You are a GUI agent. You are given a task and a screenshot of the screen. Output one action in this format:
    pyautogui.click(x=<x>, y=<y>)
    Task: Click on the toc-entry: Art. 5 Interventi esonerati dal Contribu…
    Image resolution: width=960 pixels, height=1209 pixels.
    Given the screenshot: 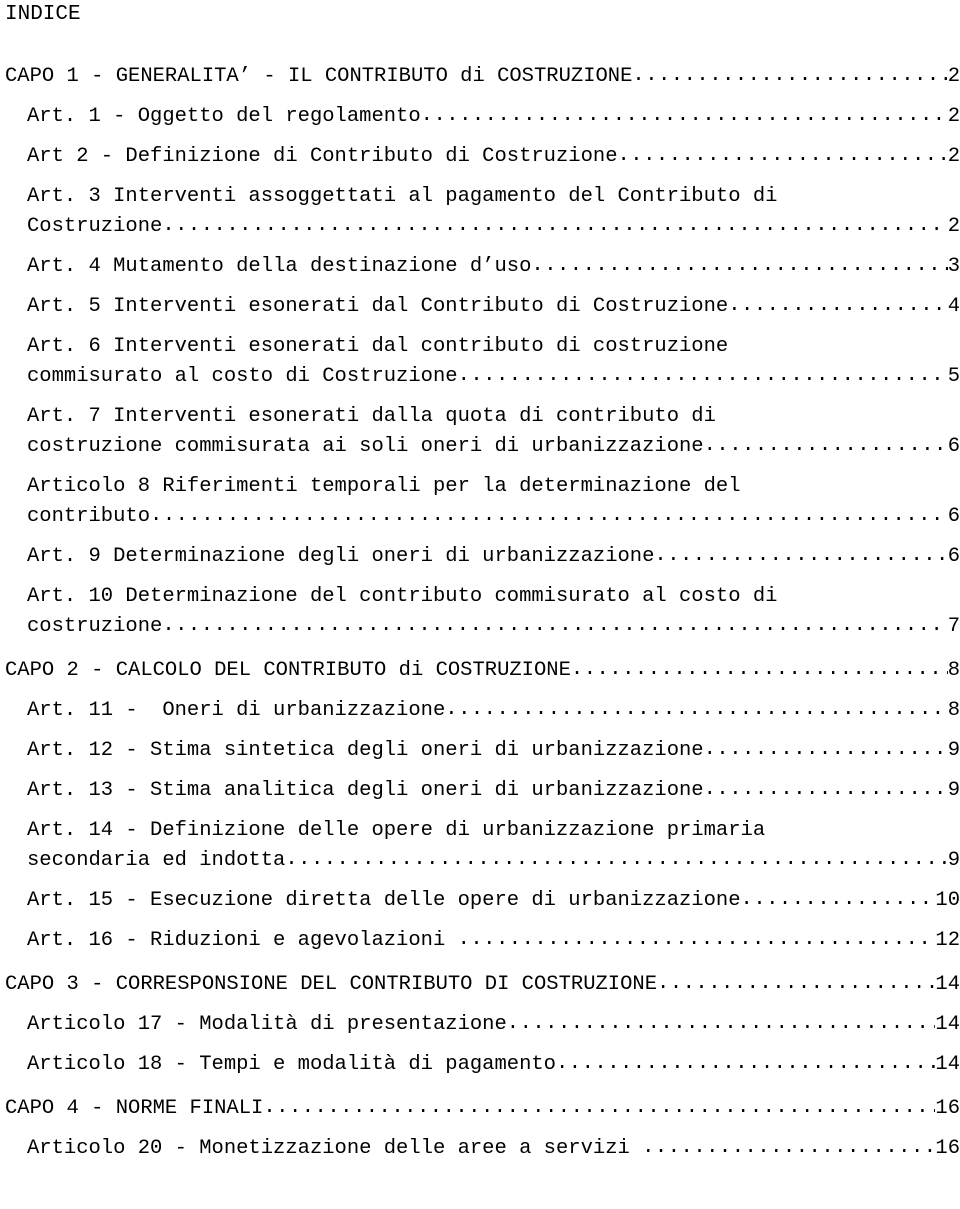 What is the action you would take?
    pyautogui.click(x=480, y=307)
    